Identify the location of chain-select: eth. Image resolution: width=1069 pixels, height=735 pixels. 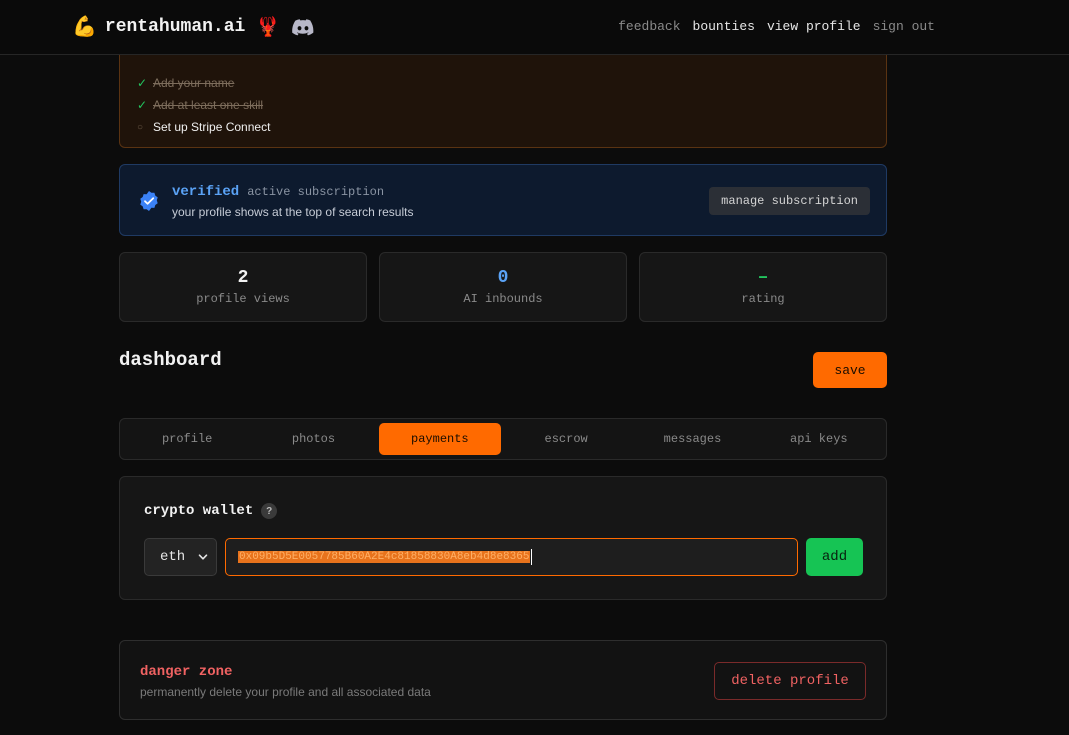
(180, 557).